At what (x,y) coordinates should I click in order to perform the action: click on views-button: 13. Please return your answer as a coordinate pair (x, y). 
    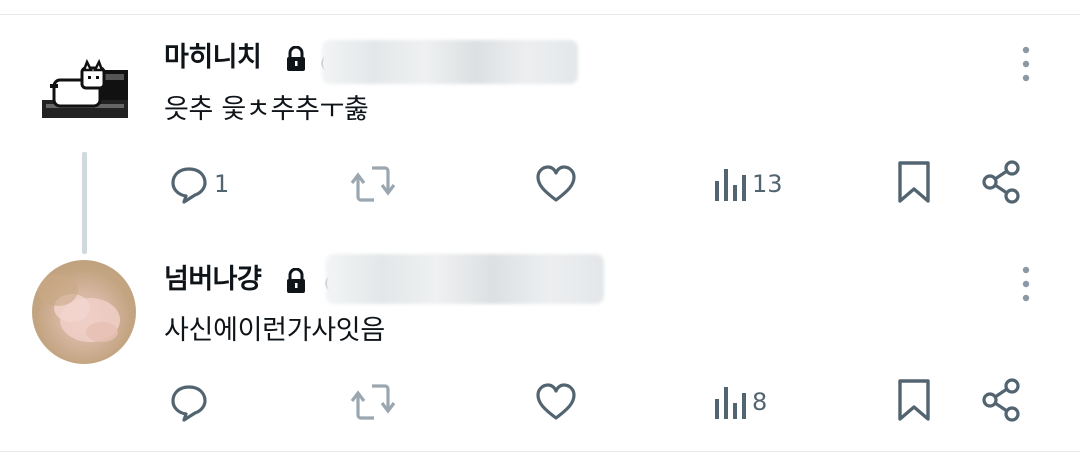
    Looking at the image, I should click on (747, 184).